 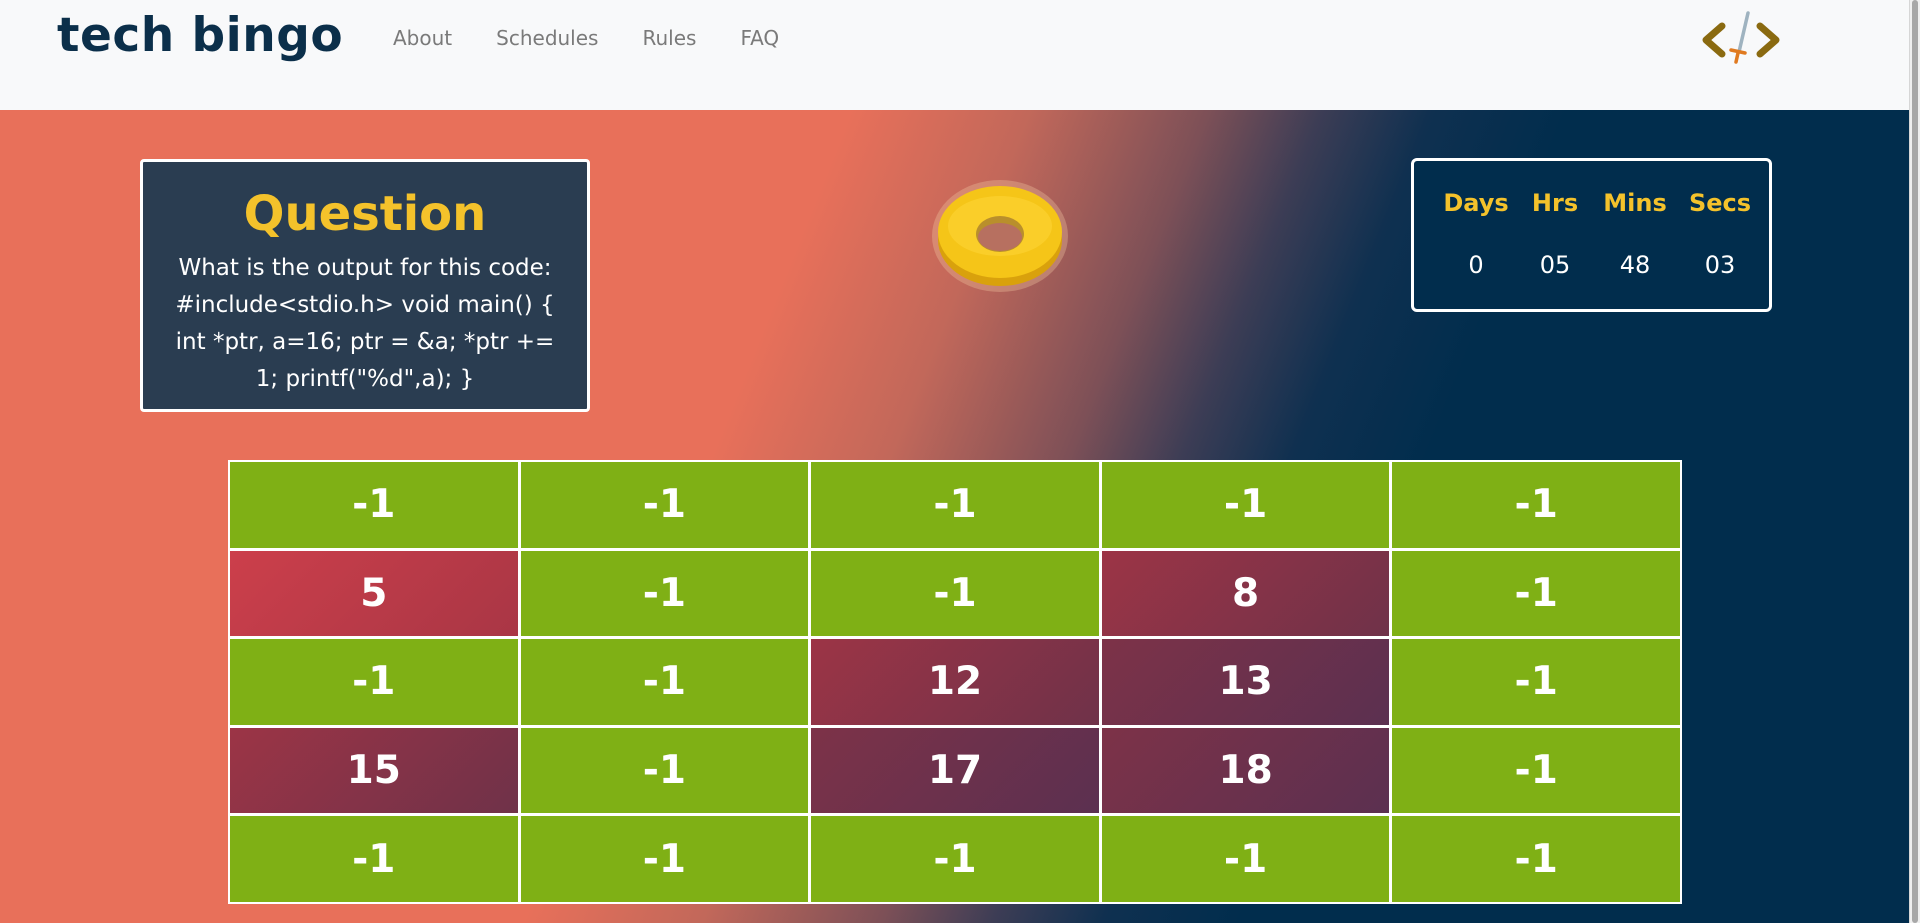 What do you see at coordinates (1245, 593) in the screenshot?
I see `bingo-cell-marked: 8` at bounding box center [1245, 593].